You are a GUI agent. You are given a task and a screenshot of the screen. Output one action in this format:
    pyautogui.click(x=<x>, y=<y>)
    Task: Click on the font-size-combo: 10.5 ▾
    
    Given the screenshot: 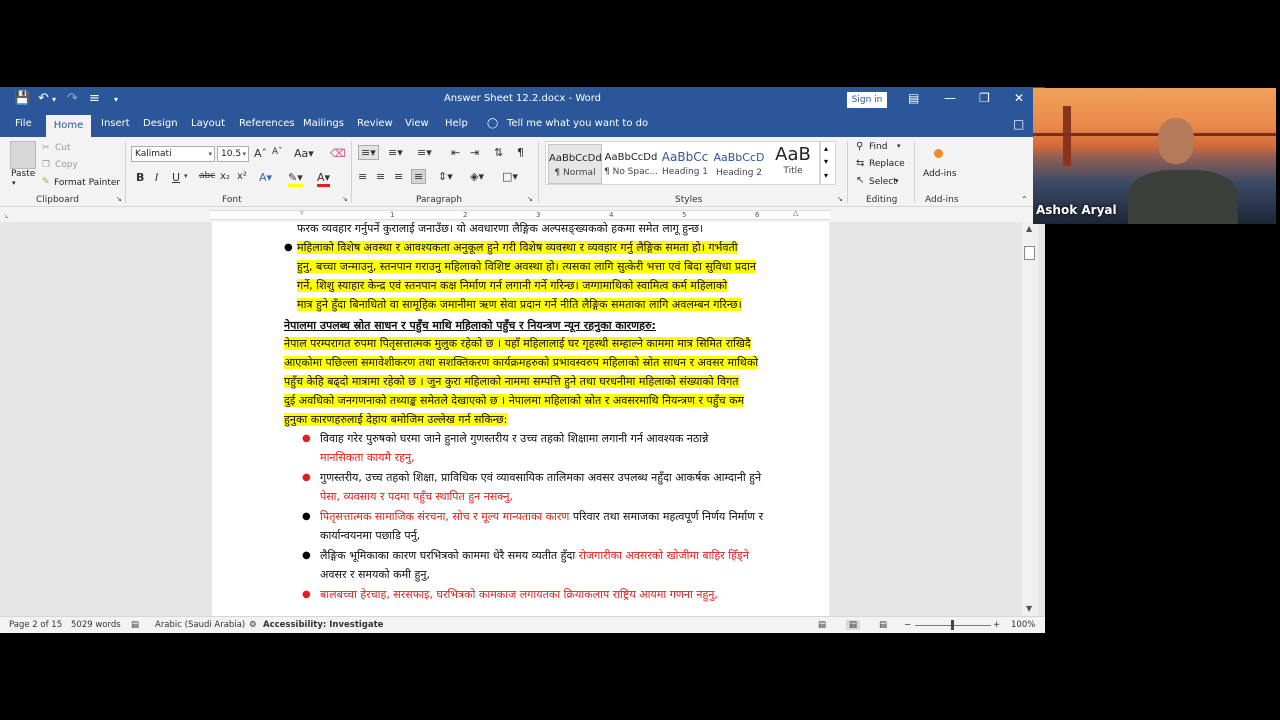 What is the action you would take?
    pyautogui.click(x=233, y=154)
    